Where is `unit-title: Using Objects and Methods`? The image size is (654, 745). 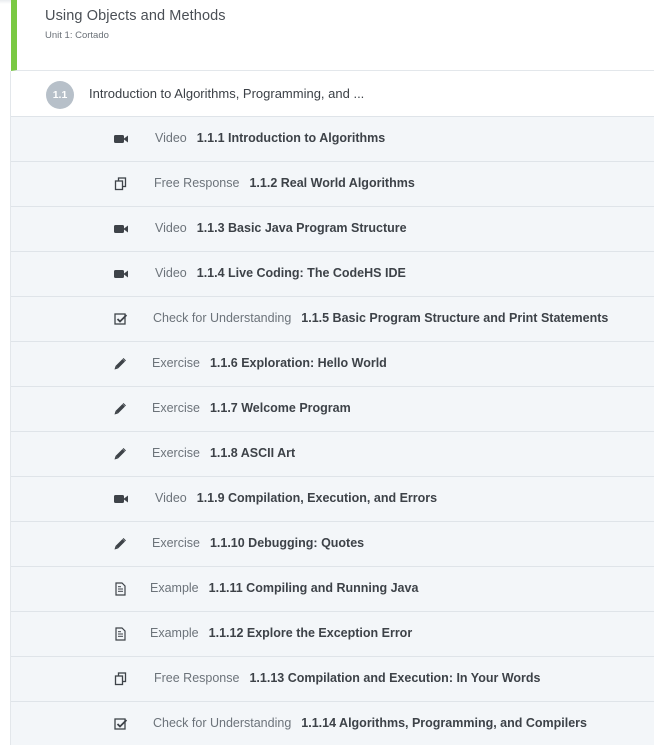
unit-title: Using Objects and Methods is located at coordinates (135, 16).